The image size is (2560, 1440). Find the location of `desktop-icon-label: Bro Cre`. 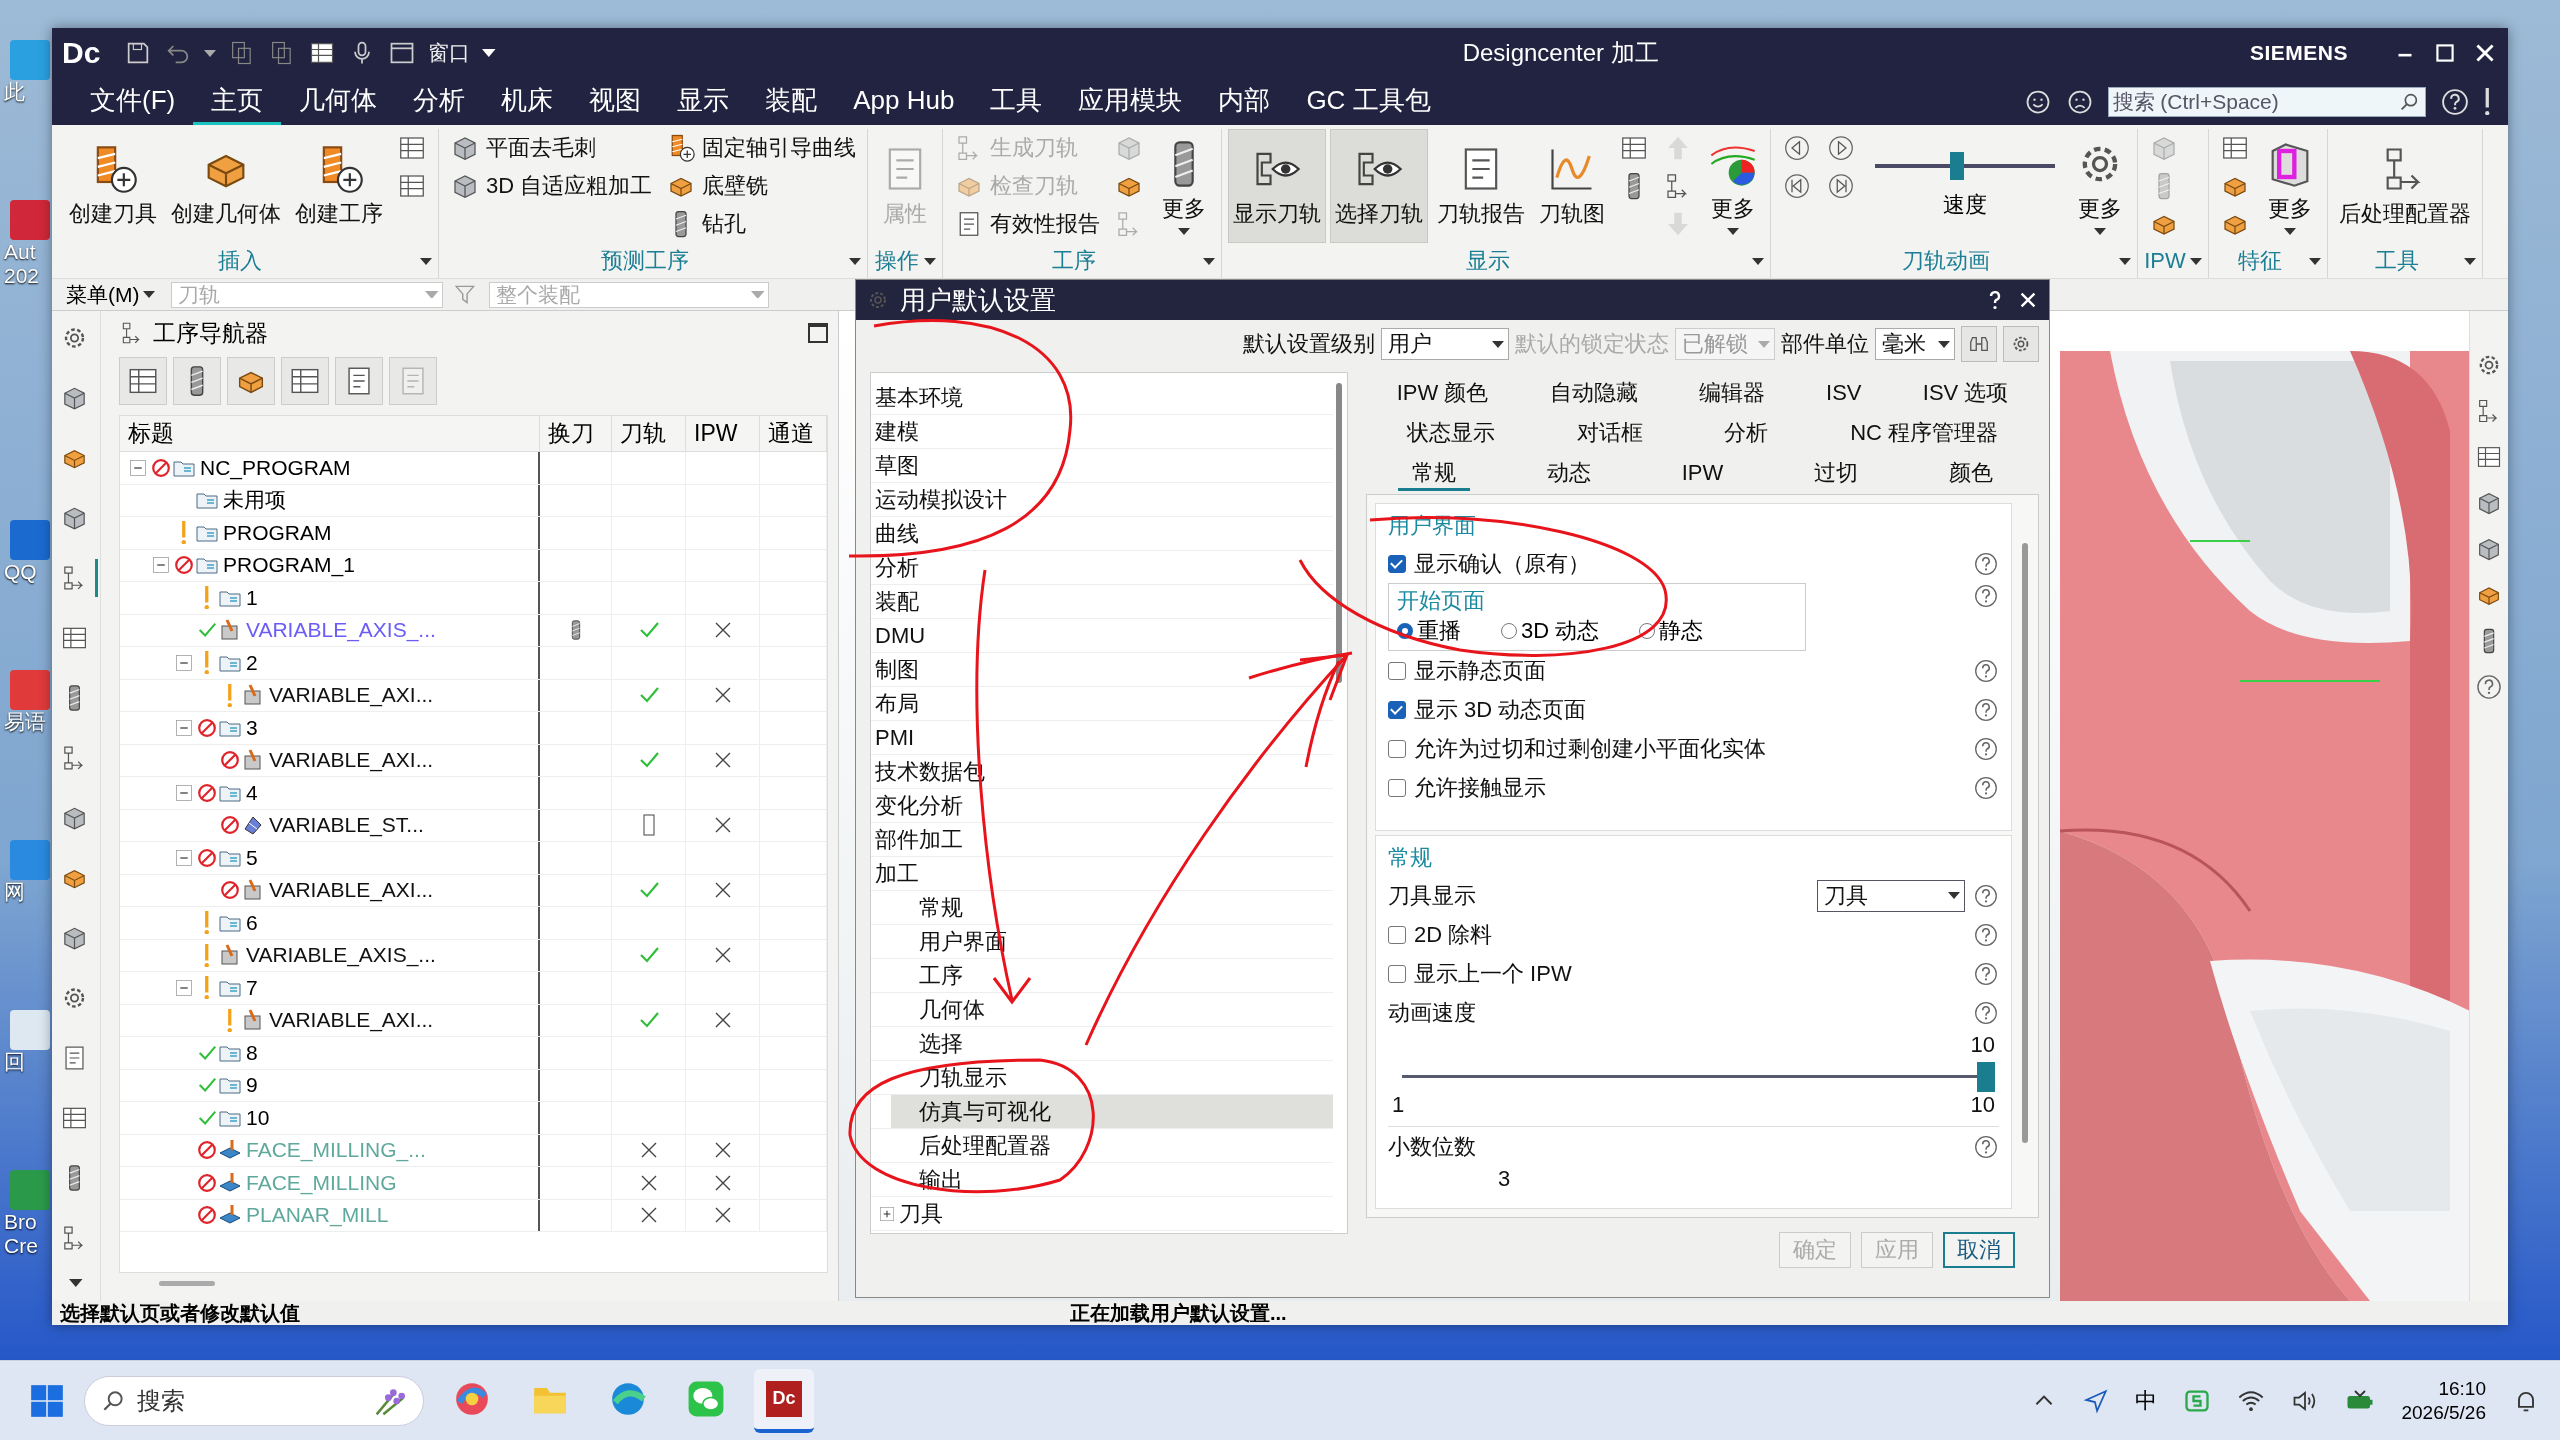

desktop-icon-label: Bro Cre is located at coordinates (27, 1234).